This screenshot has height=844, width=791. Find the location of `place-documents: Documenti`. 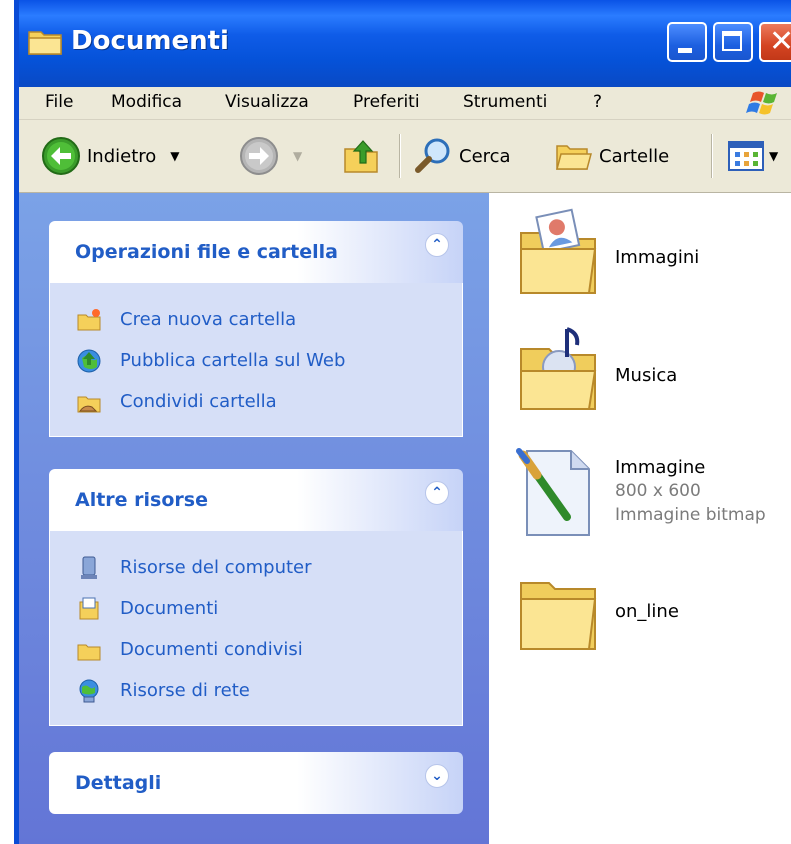

place-documents: Documenti is located at coordinates (256, 608).